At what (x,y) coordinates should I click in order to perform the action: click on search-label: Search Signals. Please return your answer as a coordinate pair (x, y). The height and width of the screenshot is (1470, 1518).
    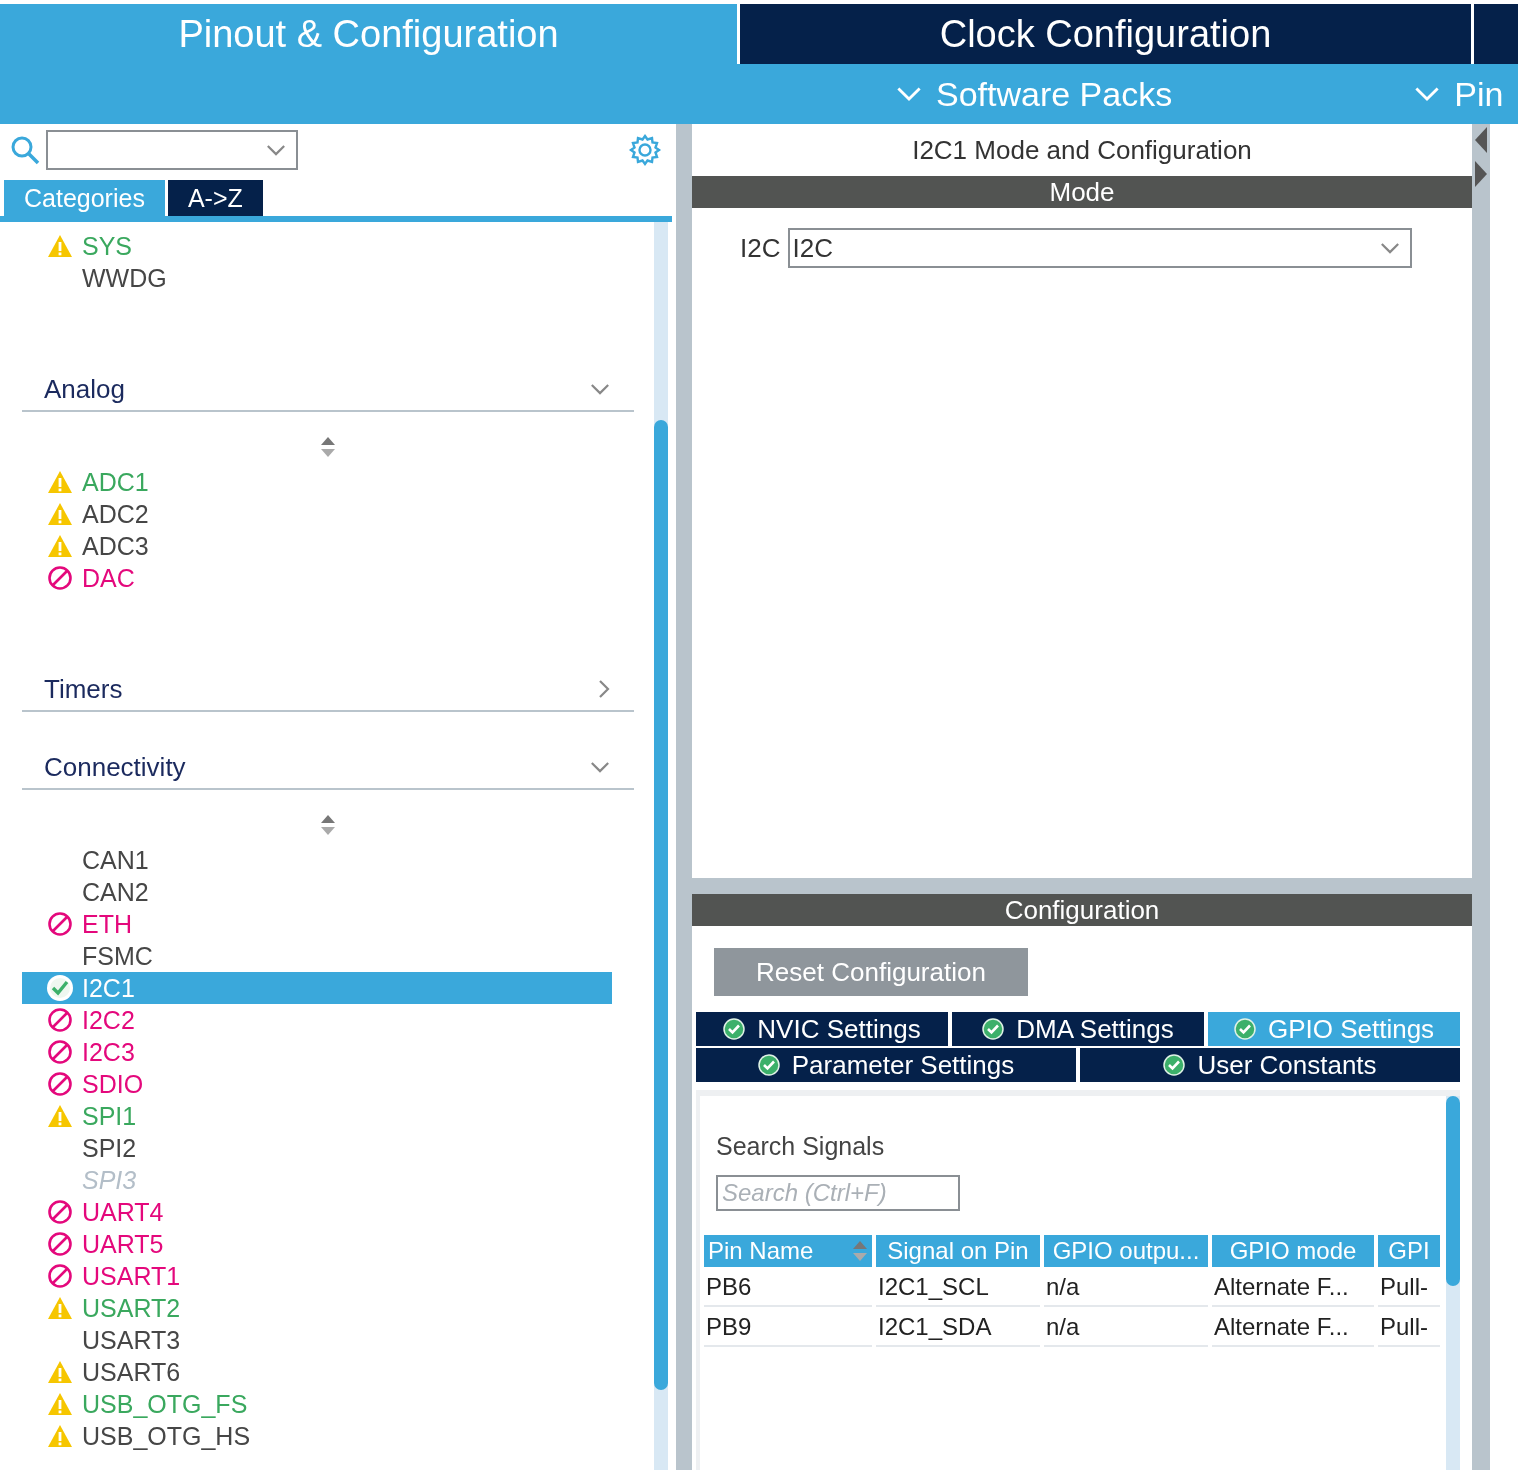
    Looking at the image, I should click on (801, 1146).